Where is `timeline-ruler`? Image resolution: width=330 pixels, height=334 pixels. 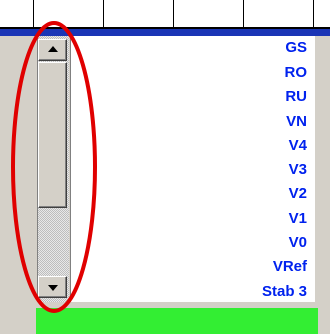
timeline-ruler is located at coordinates (165, 15).